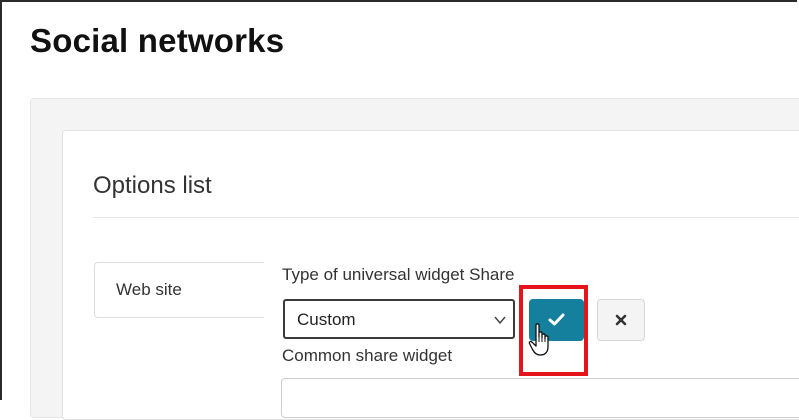  What do you see at coordinates (326, 319) in the screenshot?
I see `widget-type-select-value: Custom` at bounding box center [326, 319].